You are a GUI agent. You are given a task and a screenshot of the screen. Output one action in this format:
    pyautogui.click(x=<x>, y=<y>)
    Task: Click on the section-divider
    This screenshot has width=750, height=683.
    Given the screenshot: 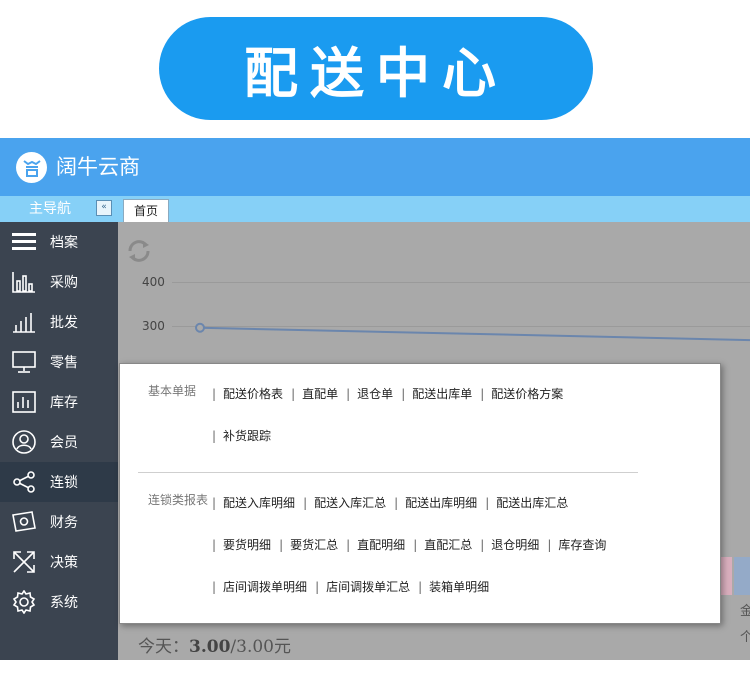 What is the action you would take?
    pyautogui.click(x=388, y=472)
    